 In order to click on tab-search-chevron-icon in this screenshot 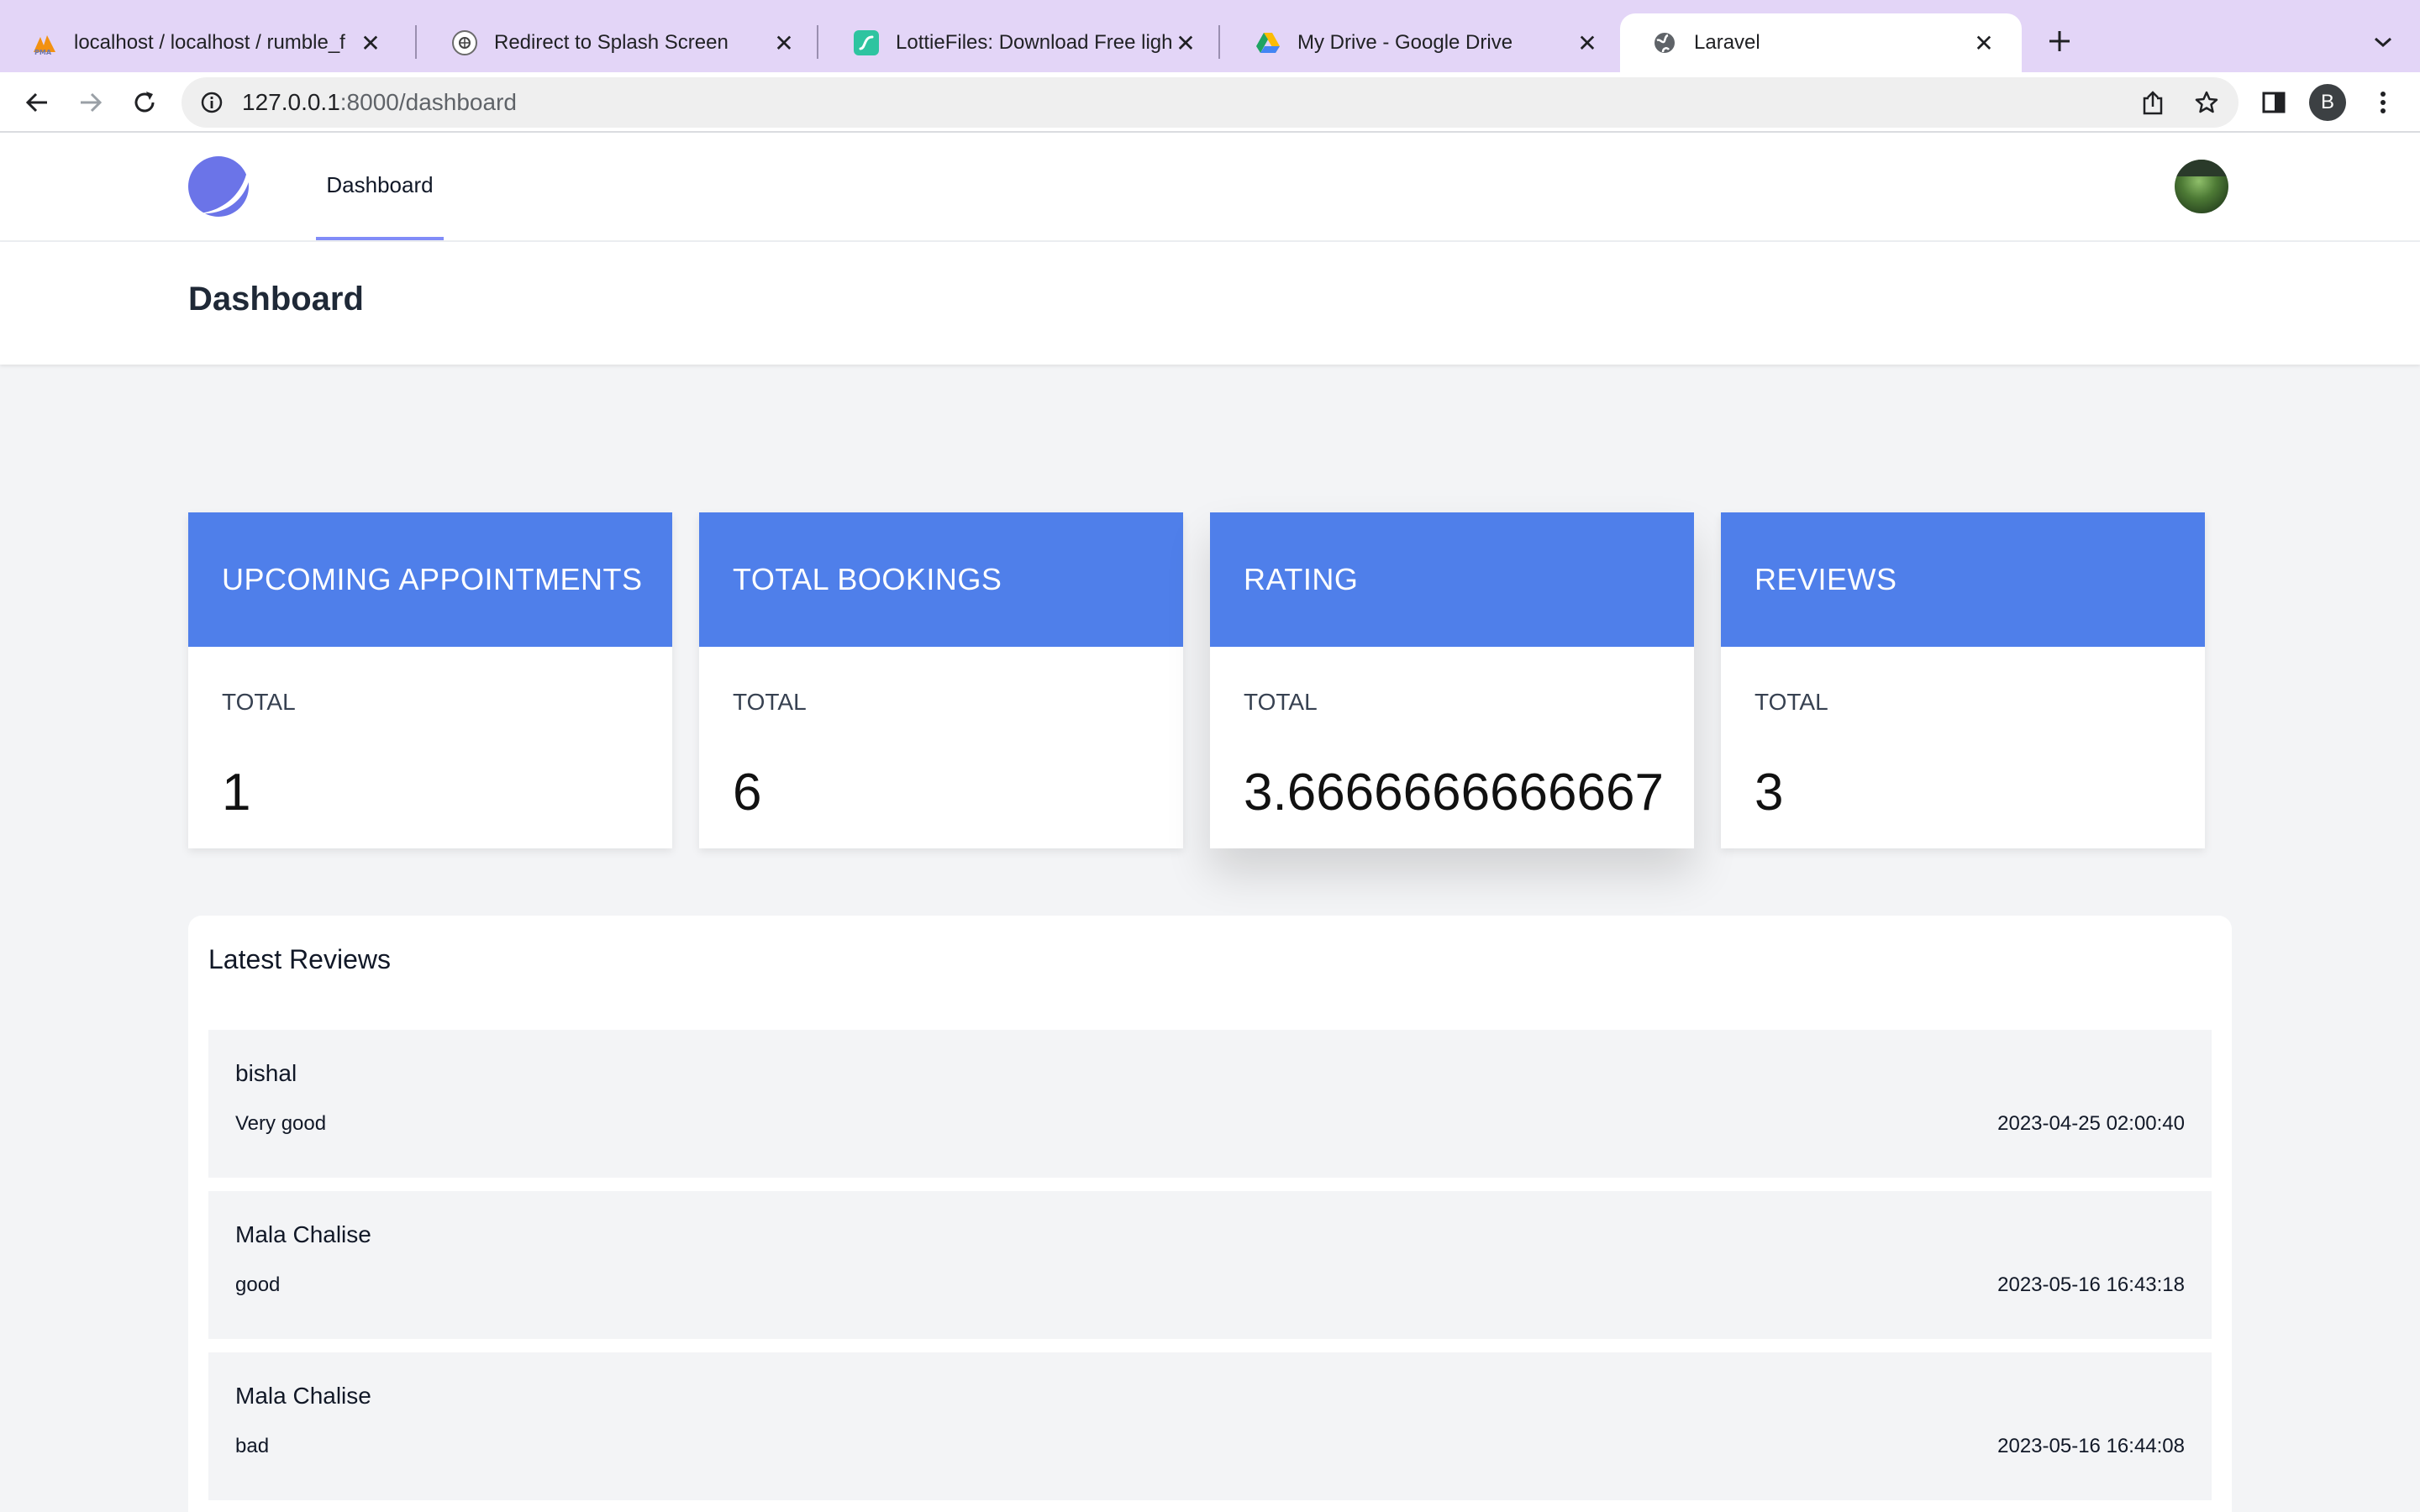, I will do `click(2383, 42)`.